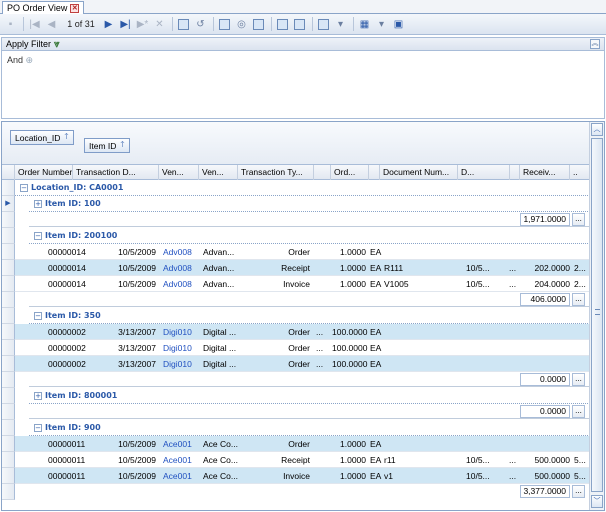  I want to click on paste-icon, so click(299, 24).